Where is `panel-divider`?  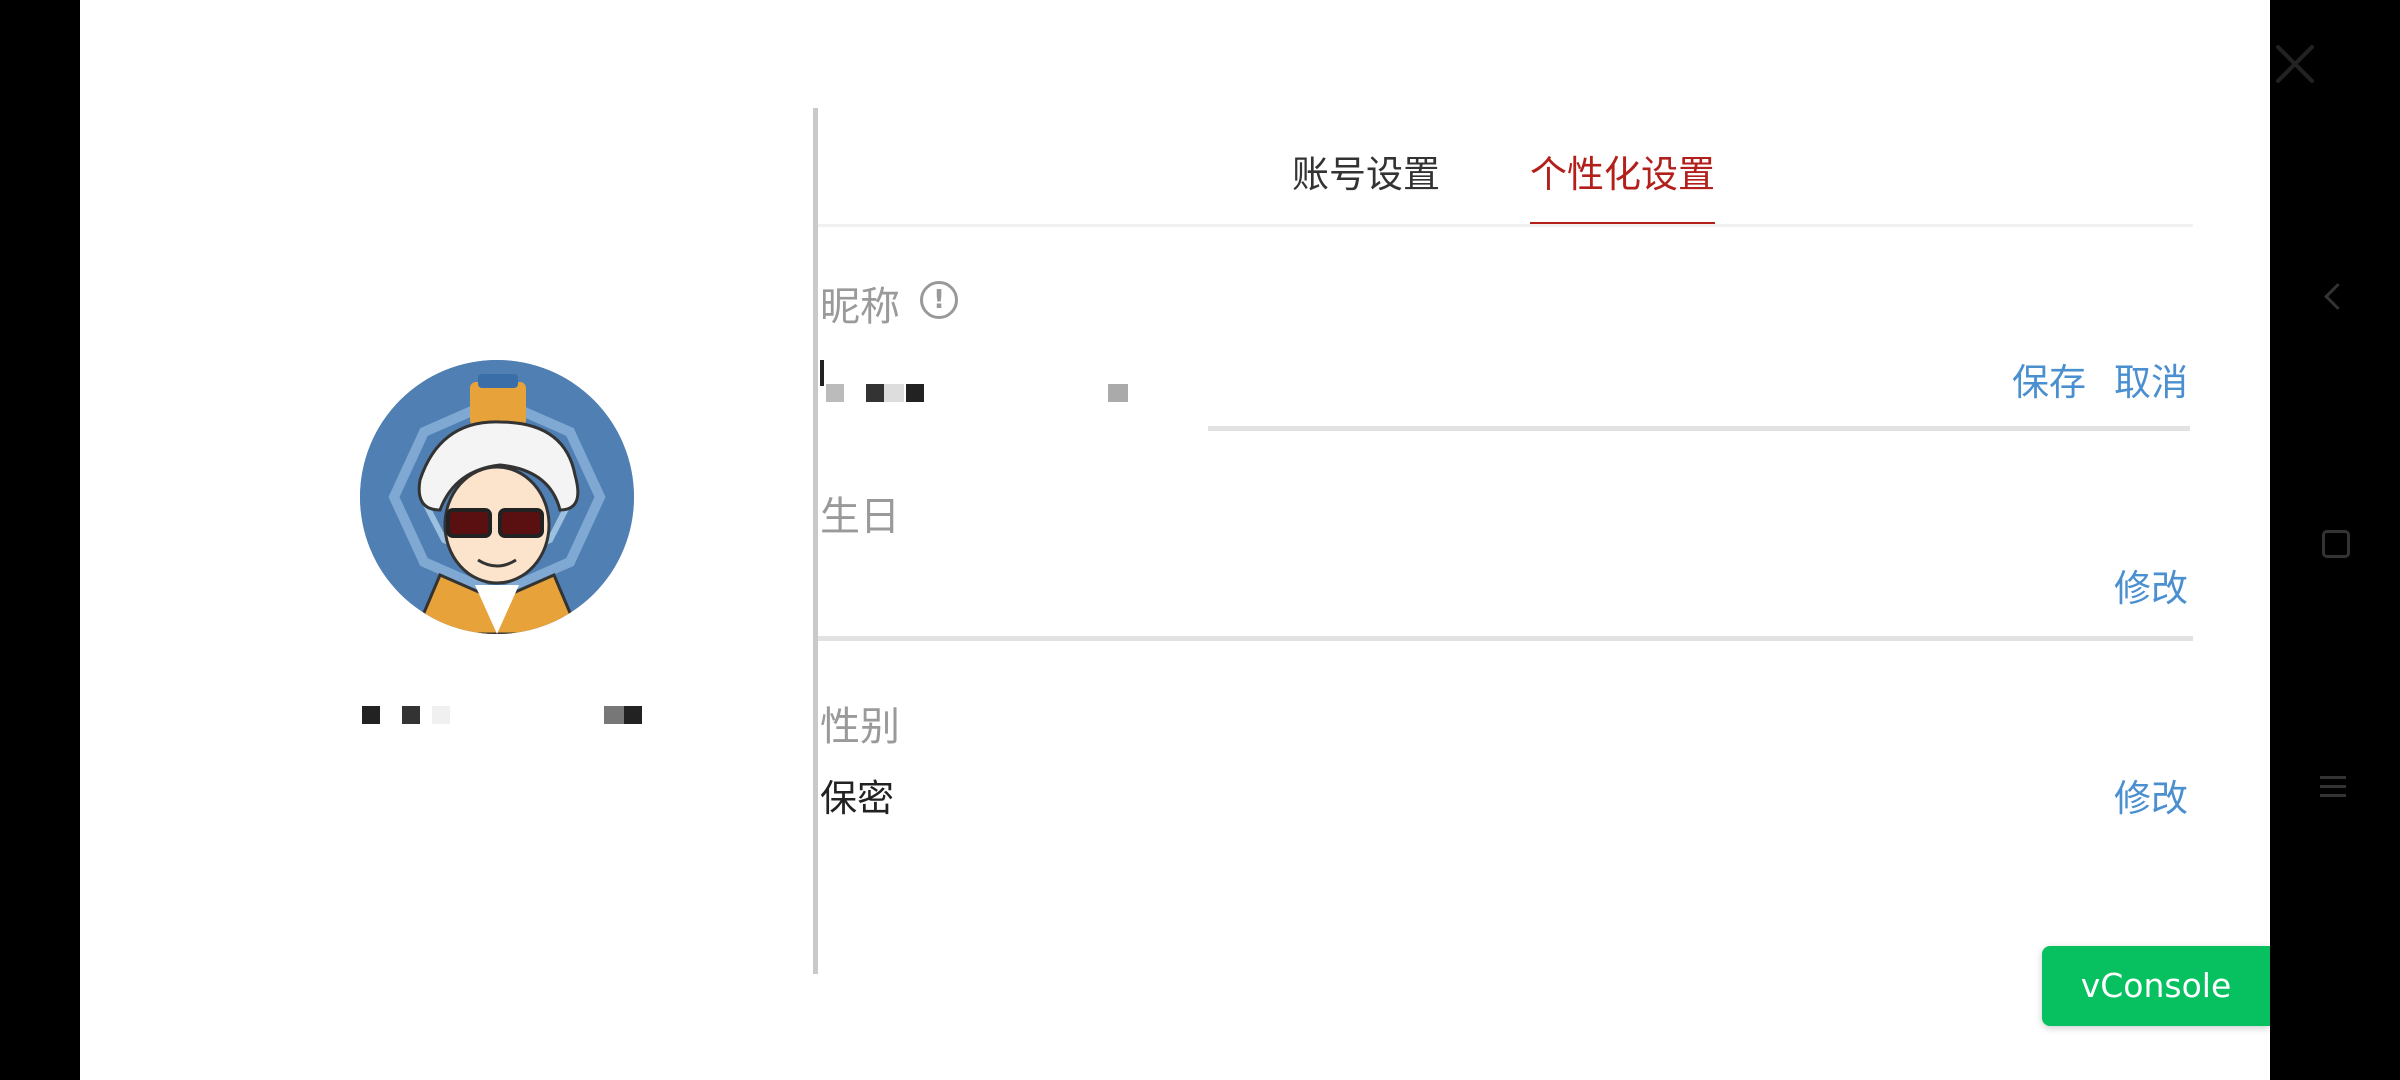
panel-divider is located at coordinates (815, 541).